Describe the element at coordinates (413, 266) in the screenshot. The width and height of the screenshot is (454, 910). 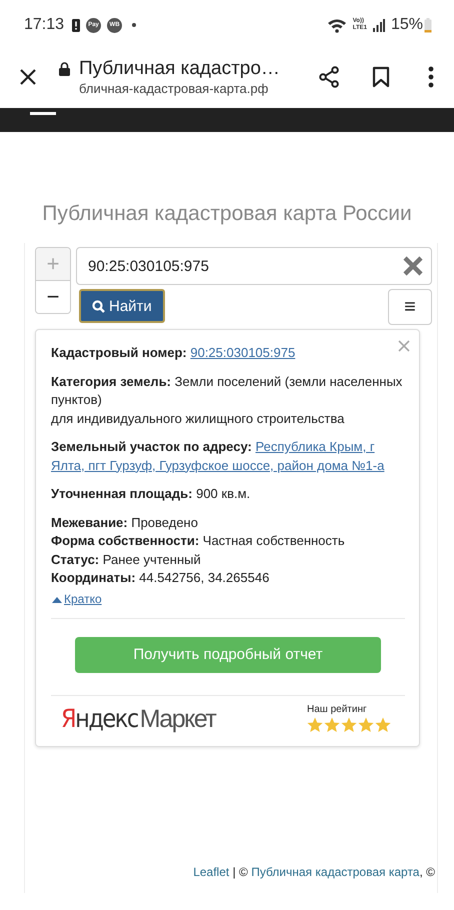
I see `clear-icon` at that location.